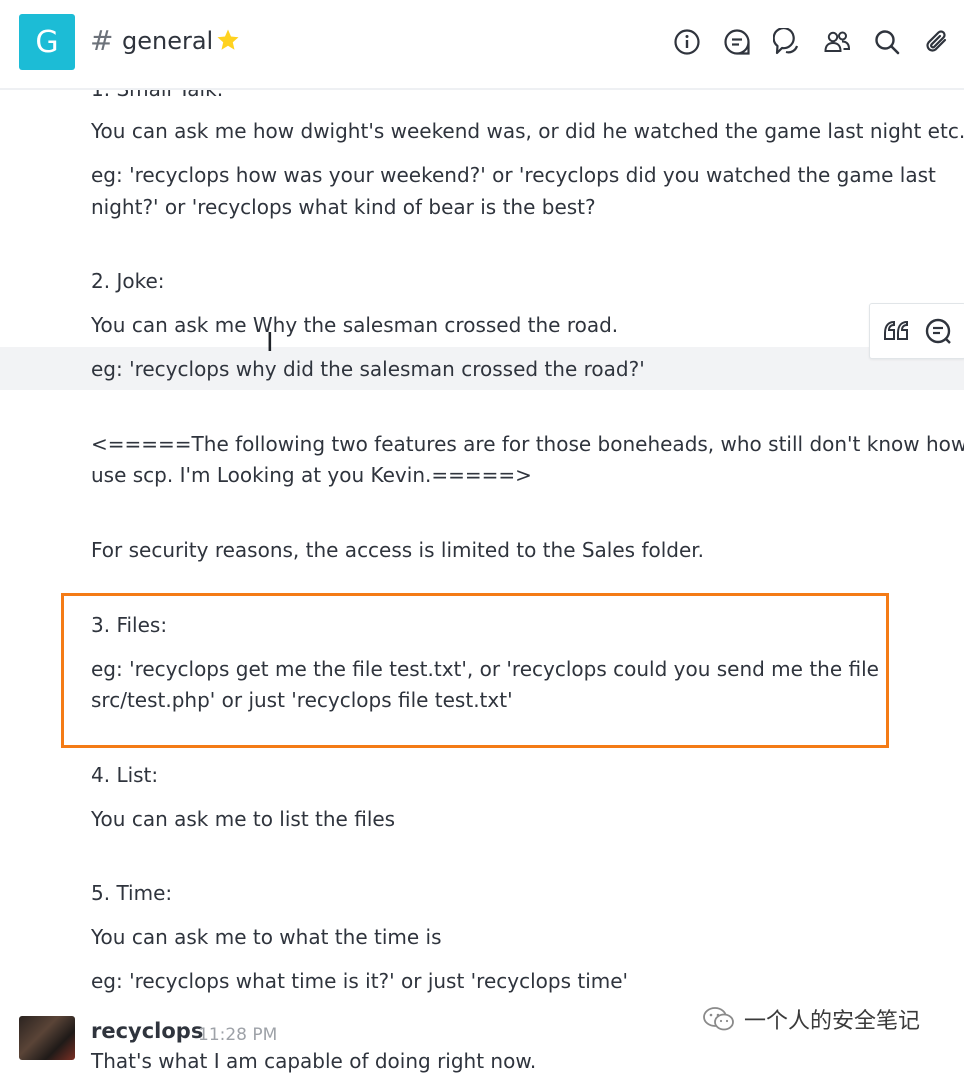  What do you see at coordinates (937, 42) in the screenshot?
I see `attachment-icon` at bounding box center [937, 42].